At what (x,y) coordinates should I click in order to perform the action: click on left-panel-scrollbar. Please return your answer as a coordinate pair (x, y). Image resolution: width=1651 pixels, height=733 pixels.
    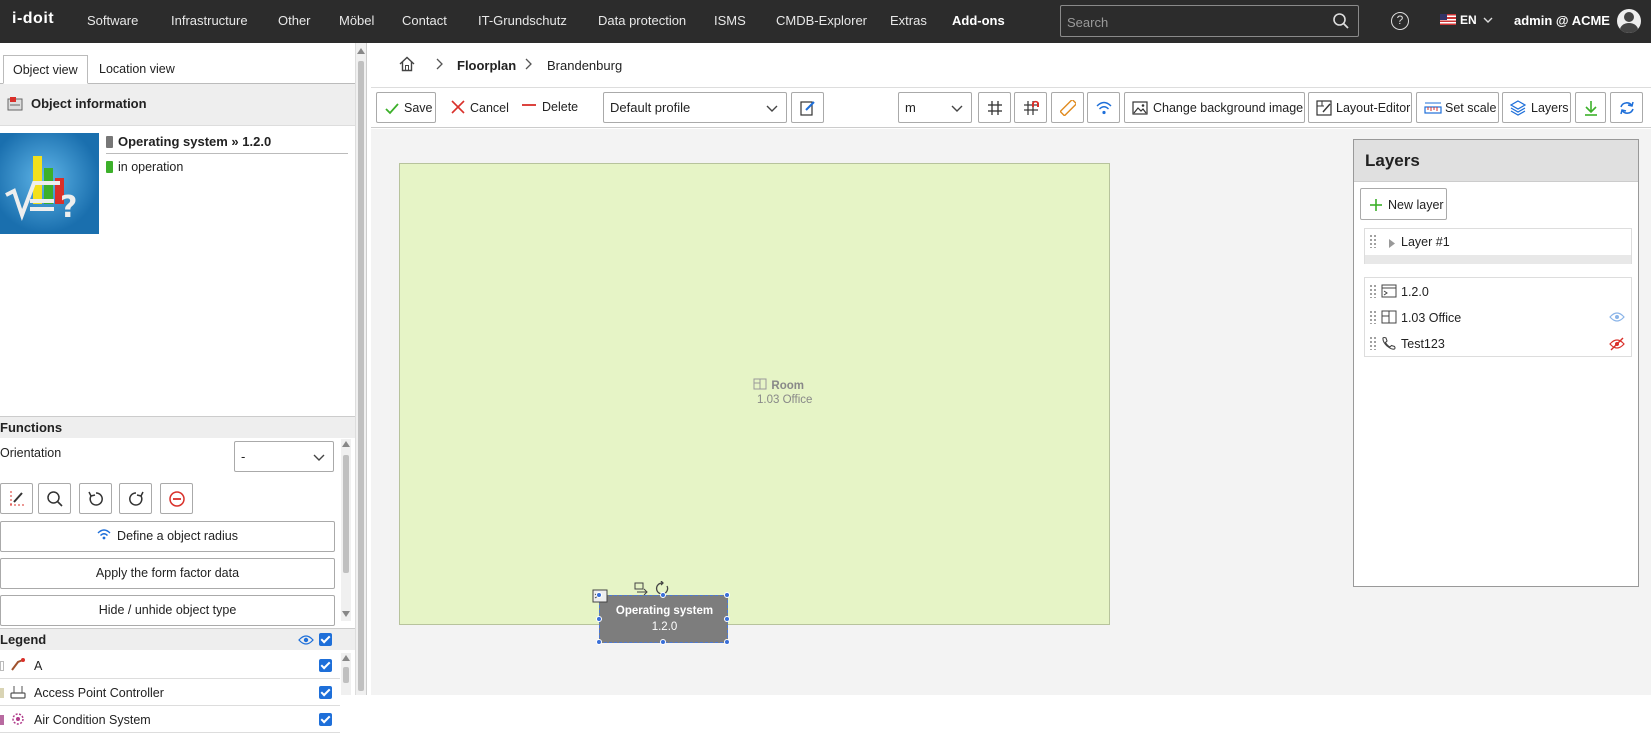
    Looking at the image, I should click on (361, 369).